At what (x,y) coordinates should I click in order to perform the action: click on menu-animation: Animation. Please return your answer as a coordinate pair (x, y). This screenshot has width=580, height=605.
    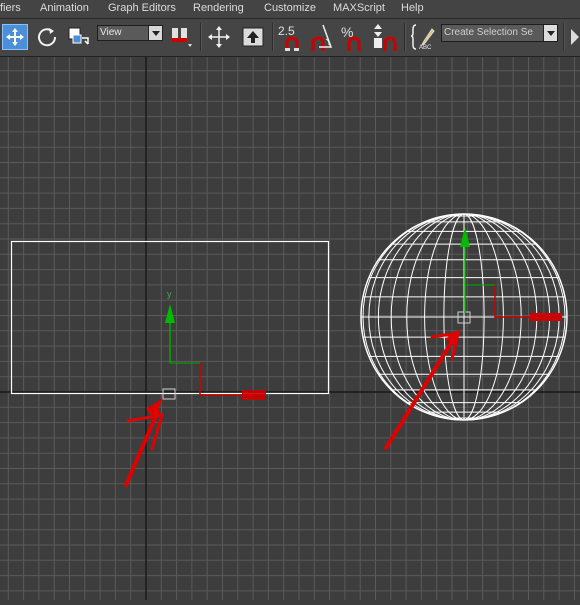
    Looking at the image, I should click on (64, 8).